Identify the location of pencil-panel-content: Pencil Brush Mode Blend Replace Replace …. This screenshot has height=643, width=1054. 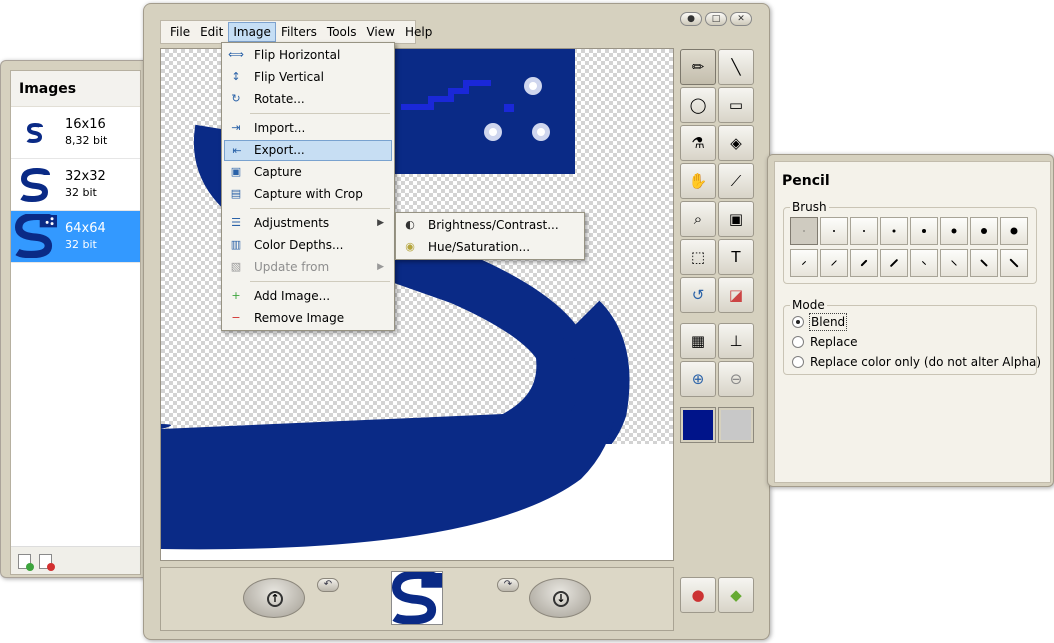
(912, 322).